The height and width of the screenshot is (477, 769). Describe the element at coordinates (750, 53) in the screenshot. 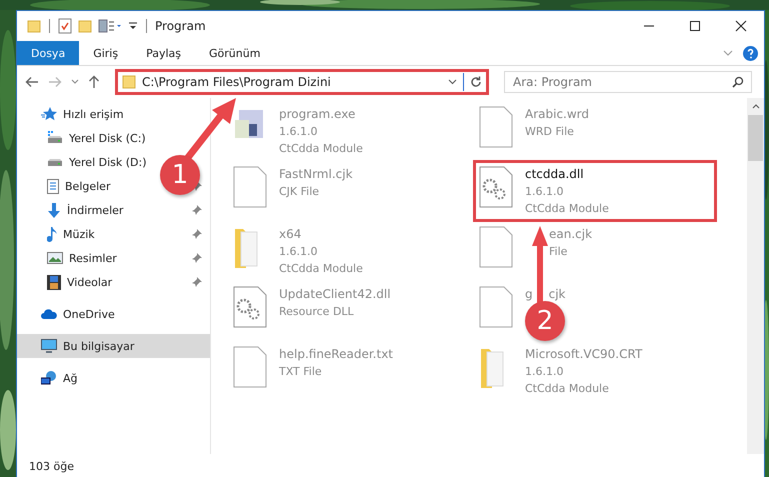

I see `help-icon` at that location.